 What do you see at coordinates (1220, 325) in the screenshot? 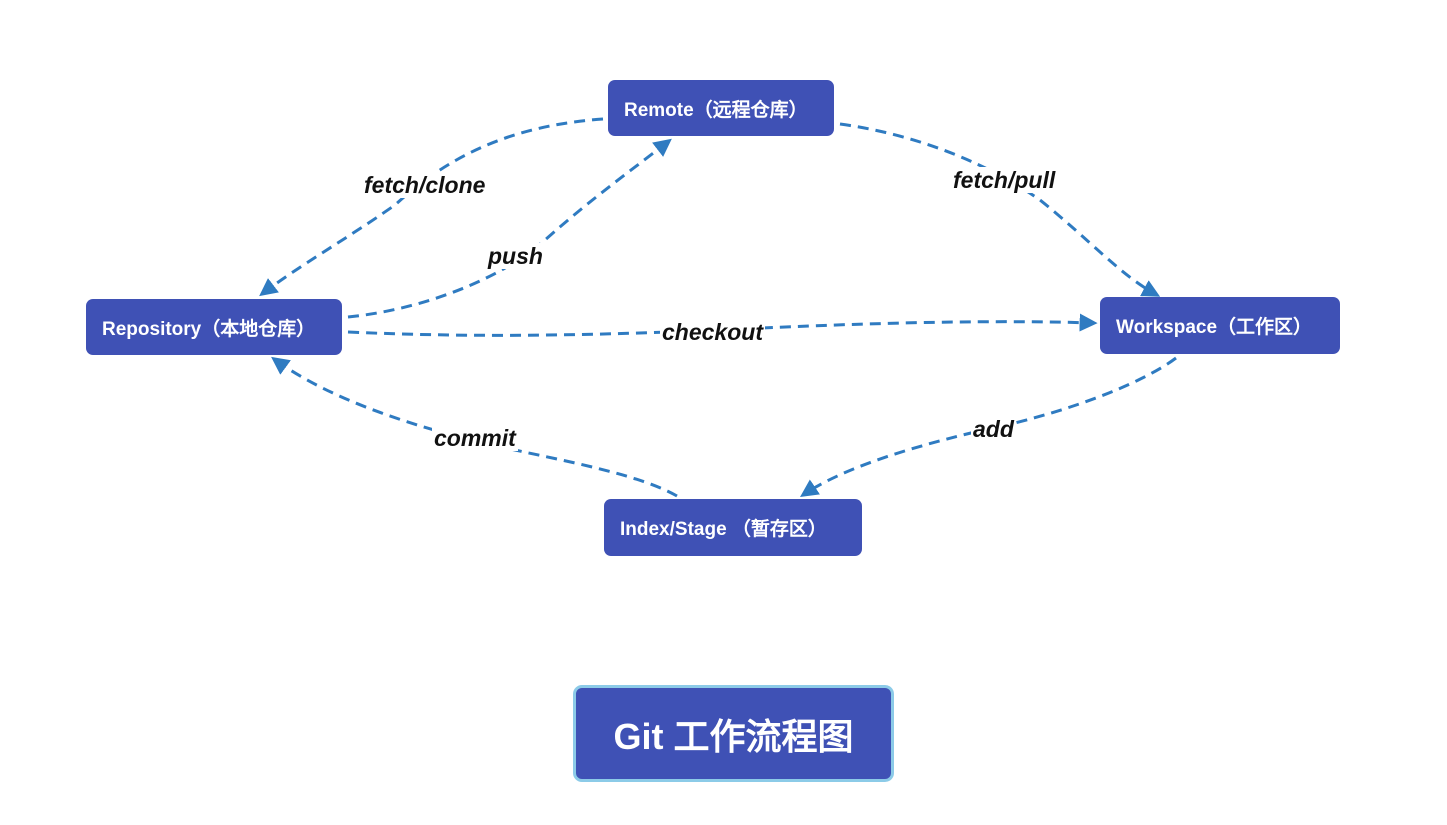
I see `node-workspace: Workspace（工作区）` at bounding box center [1220, 325].